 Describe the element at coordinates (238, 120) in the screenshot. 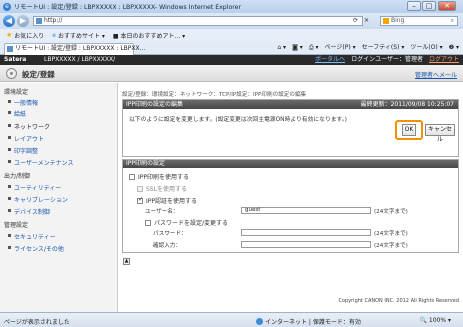

I see `confirm-message: 以下のように設定を変更します。(設定変更は次回主電源ON時より有効になります。)` at that location.